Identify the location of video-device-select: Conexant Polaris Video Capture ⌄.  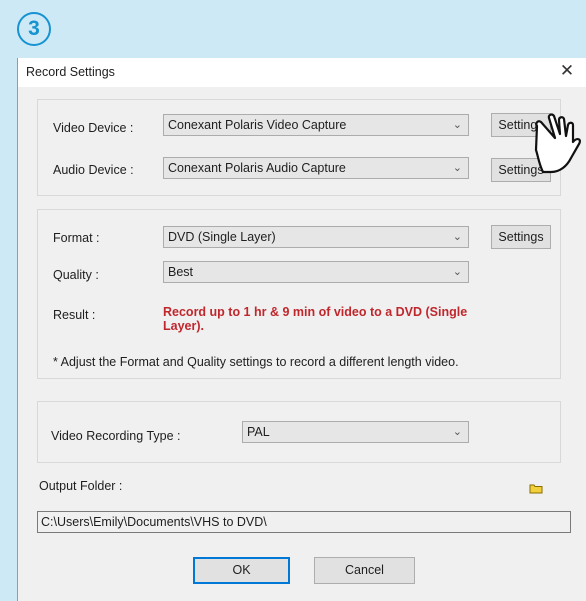
(316, 125).